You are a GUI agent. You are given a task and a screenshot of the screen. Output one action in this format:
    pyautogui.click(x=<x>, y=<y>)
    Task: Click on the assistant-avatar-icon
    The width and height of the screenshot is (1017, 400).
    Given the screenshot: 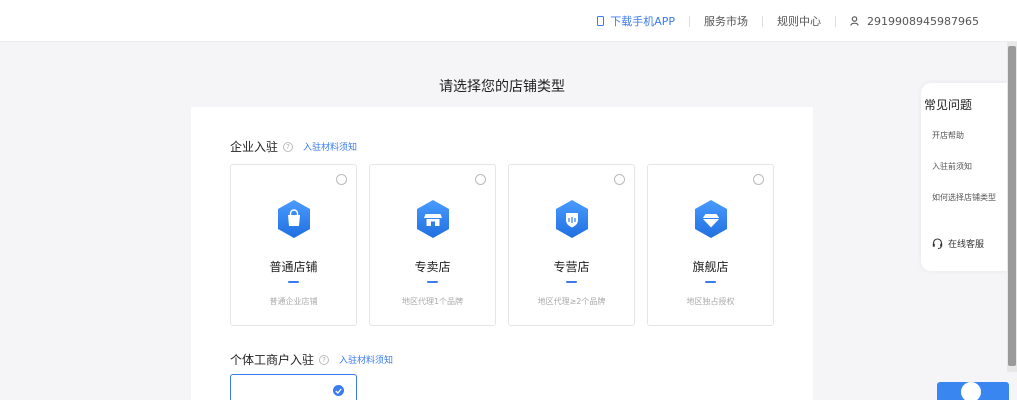 What is the action you would take?
    pyautogui.click(x=971, y=391)
    